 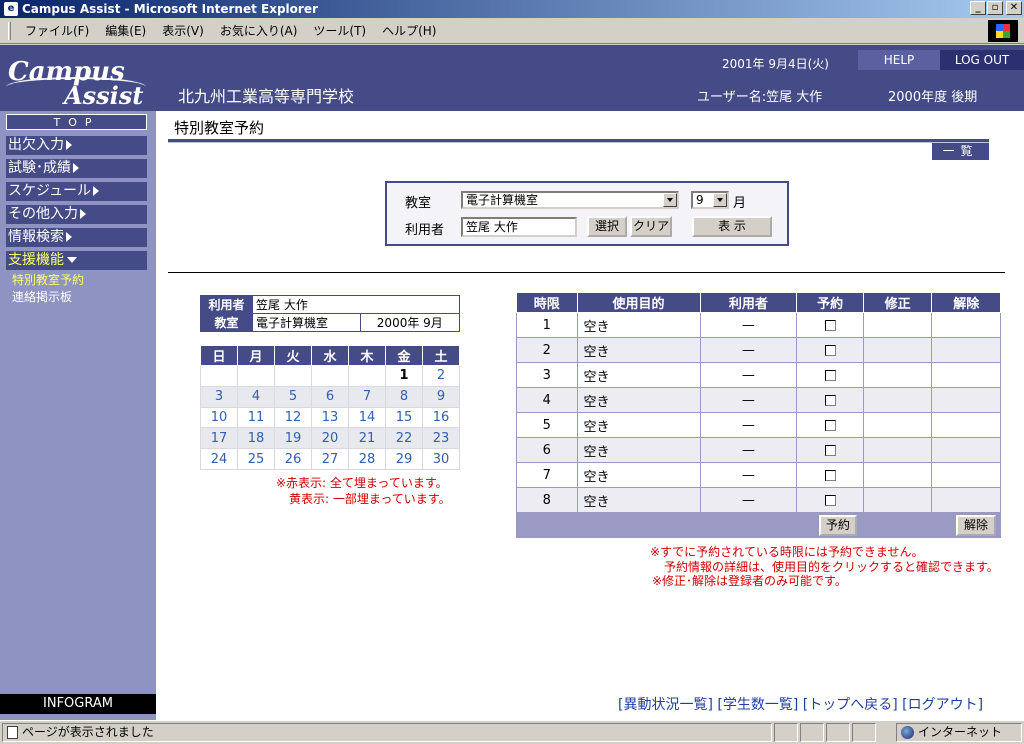 What do you see at coordinates (42, 296) in the screenshot?
I see `sidebar-subitem-bulletin-board: 連絡掲示板` at bounding box center [42, 296].